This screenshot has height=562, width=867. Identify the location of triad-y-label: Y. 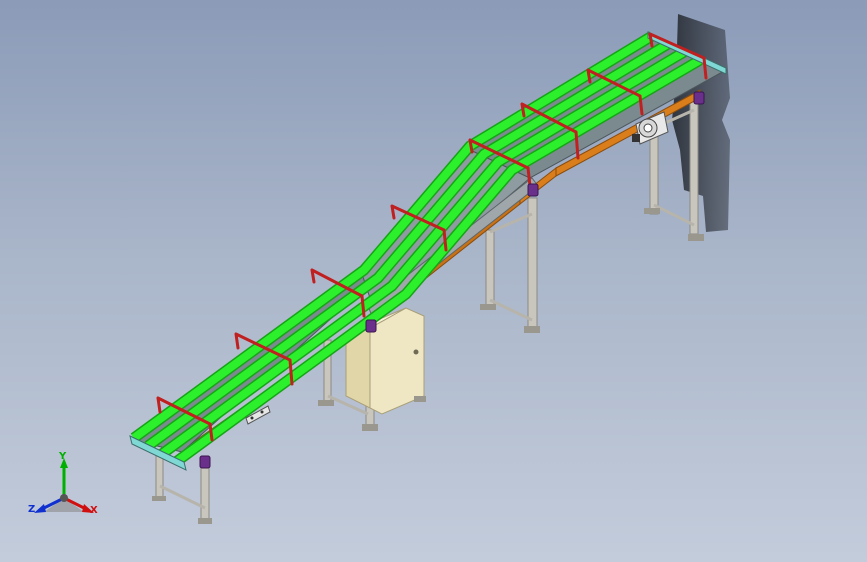
(63, 456).